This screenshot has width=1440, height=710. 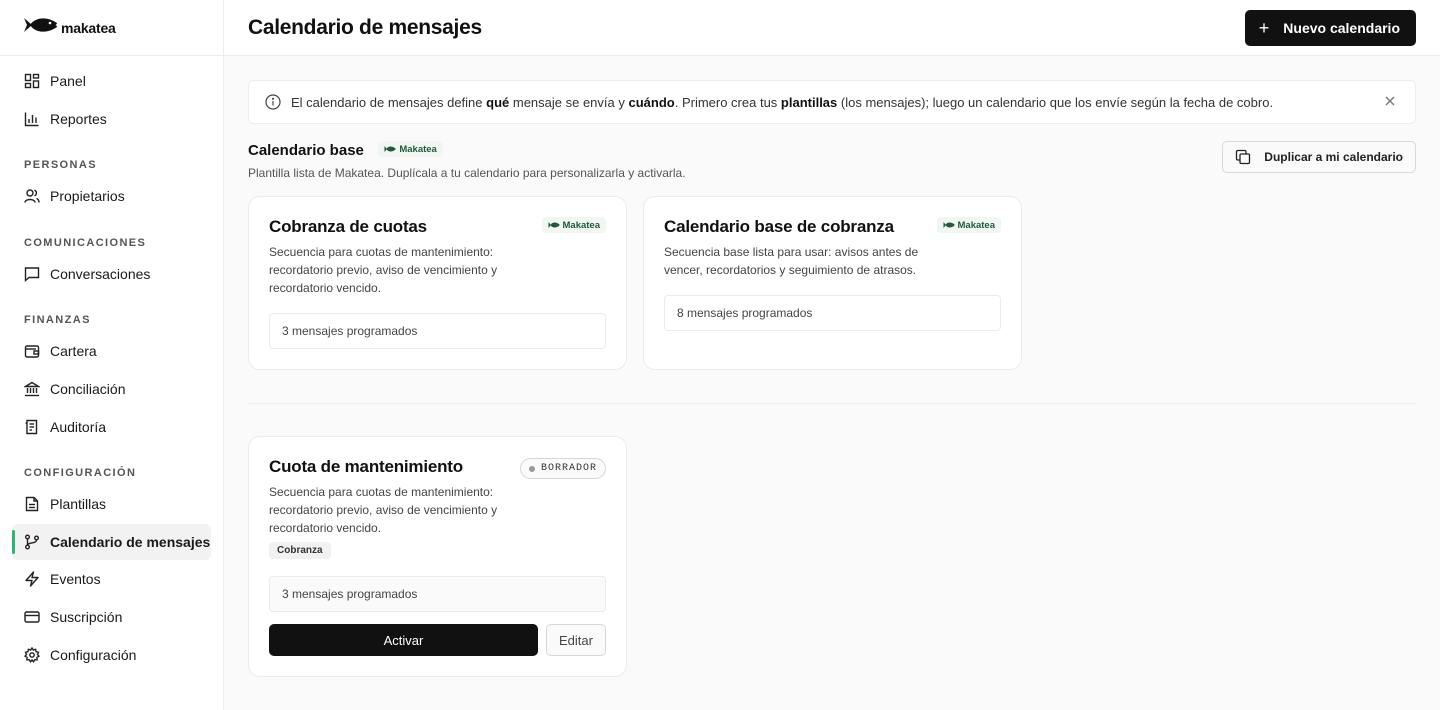 I want to click on sidebar-item-propietarios: Propietarios, so click(x=111, y=196).